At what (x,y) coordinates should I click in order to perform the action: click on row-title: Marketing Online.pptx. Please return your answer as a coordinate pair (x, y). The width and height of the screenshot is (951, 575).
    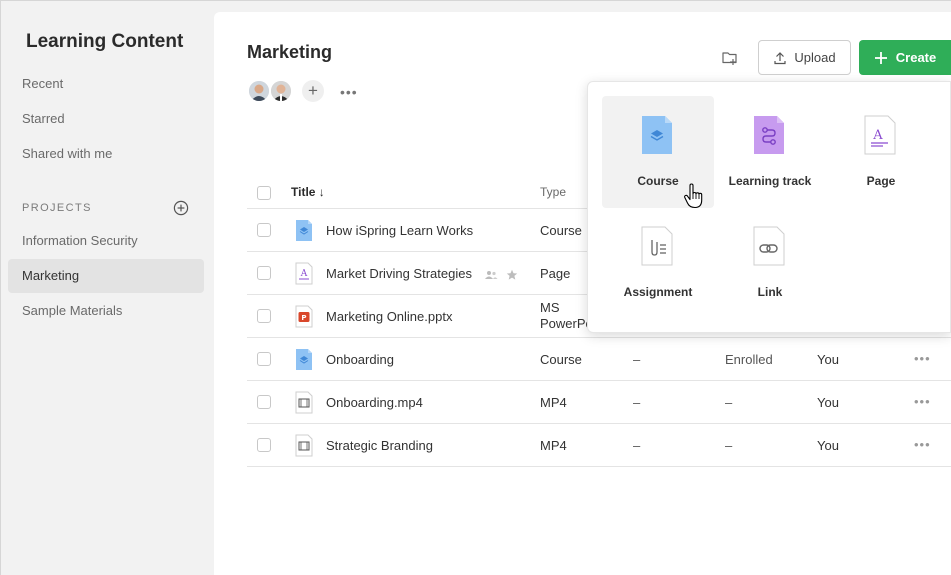
    Looking at the image, I should click on (389, 316).